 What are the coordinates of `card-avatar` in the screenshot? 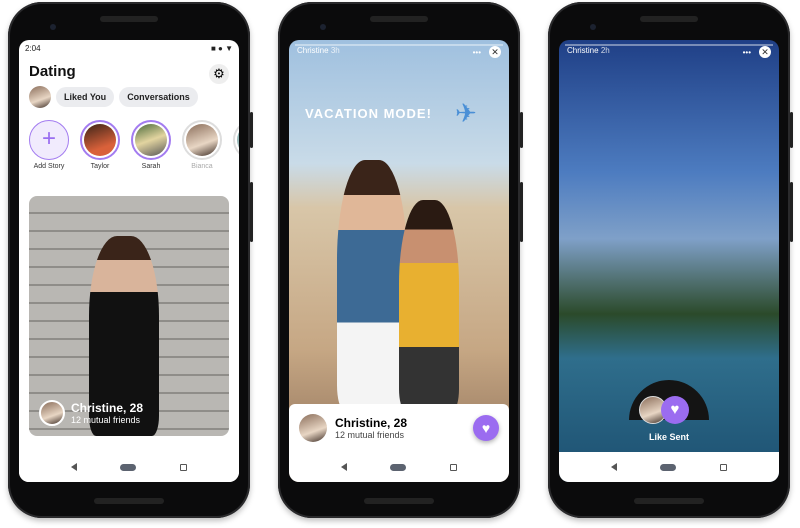 It's located at (52, 413).